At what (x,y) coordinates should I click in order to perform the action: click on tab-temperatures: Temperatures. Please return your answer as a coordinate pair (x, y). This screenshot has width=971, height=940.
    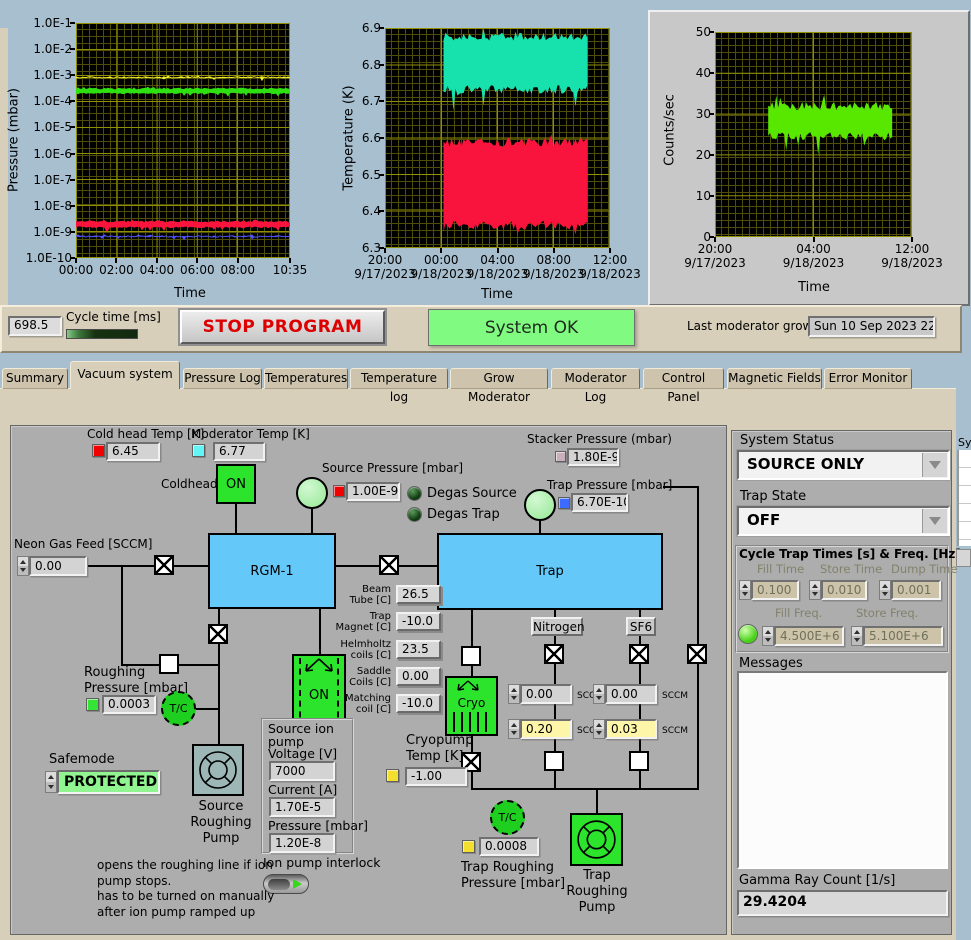
    Looking at the image, I should click on (306, 378).